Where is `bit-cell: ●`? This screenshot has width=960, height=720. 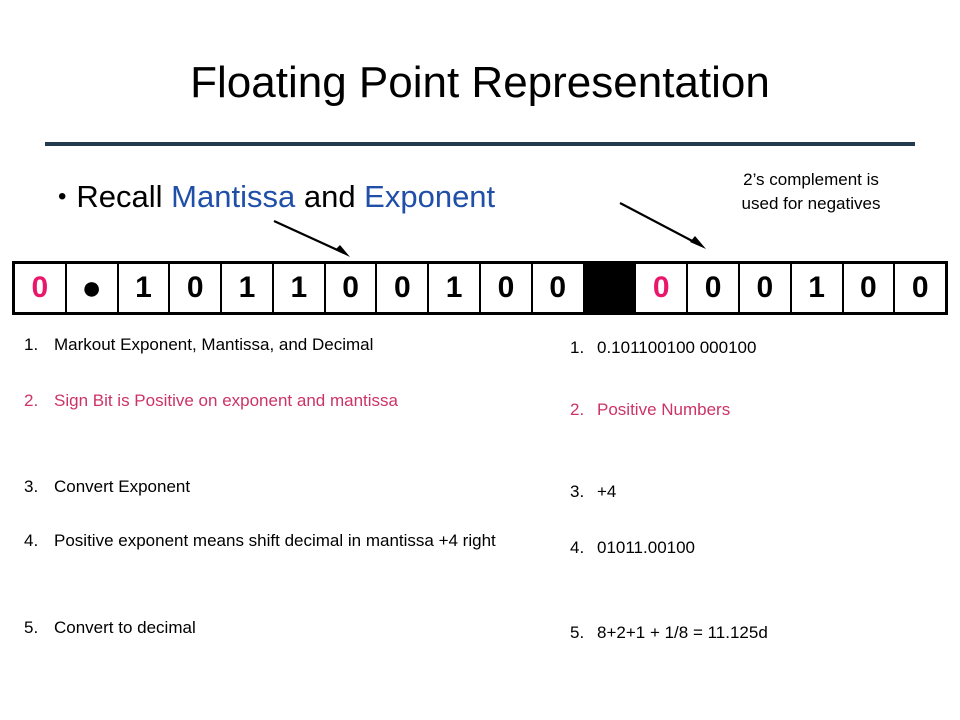
bit-cell: ● is located at coordinates (92, 288).